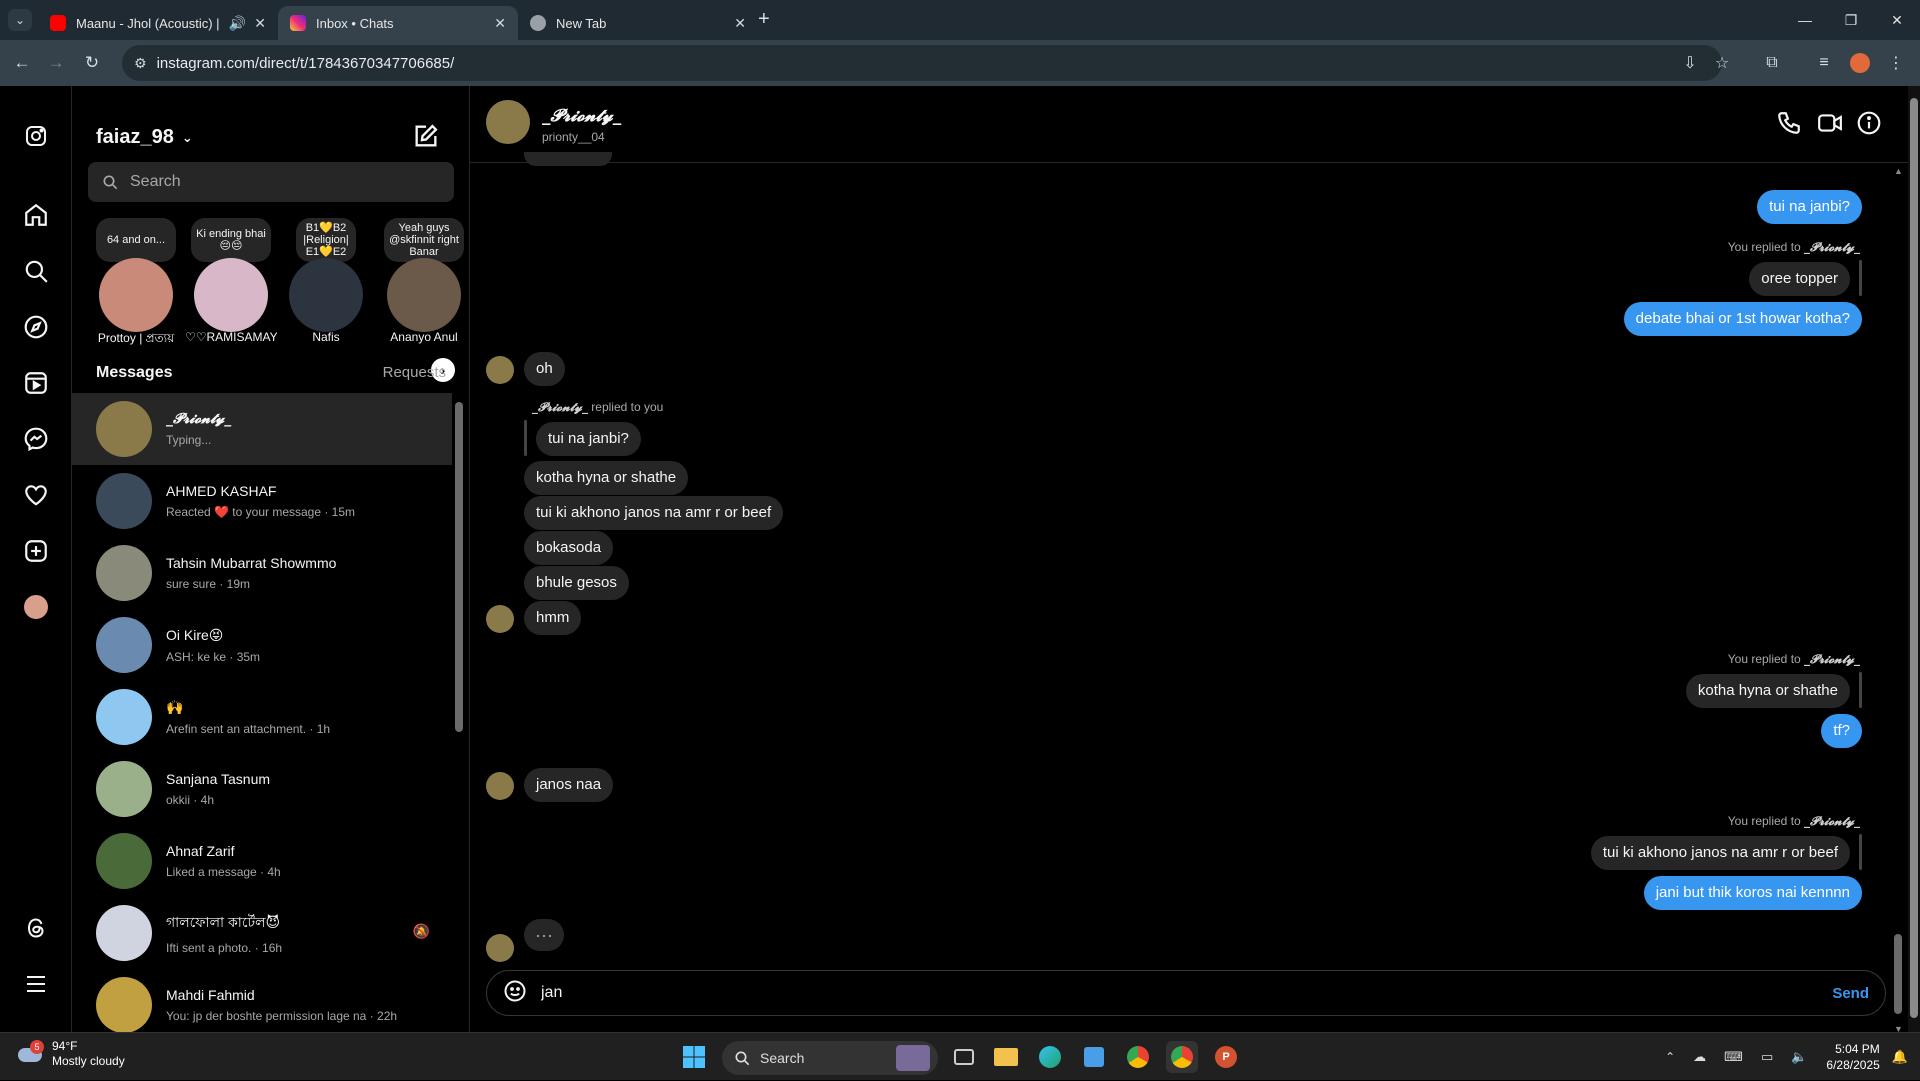 Image resolution: width=1920 pixels, height=1081 pixels. I want to click on chrome-icon, so click(1138, 1057).